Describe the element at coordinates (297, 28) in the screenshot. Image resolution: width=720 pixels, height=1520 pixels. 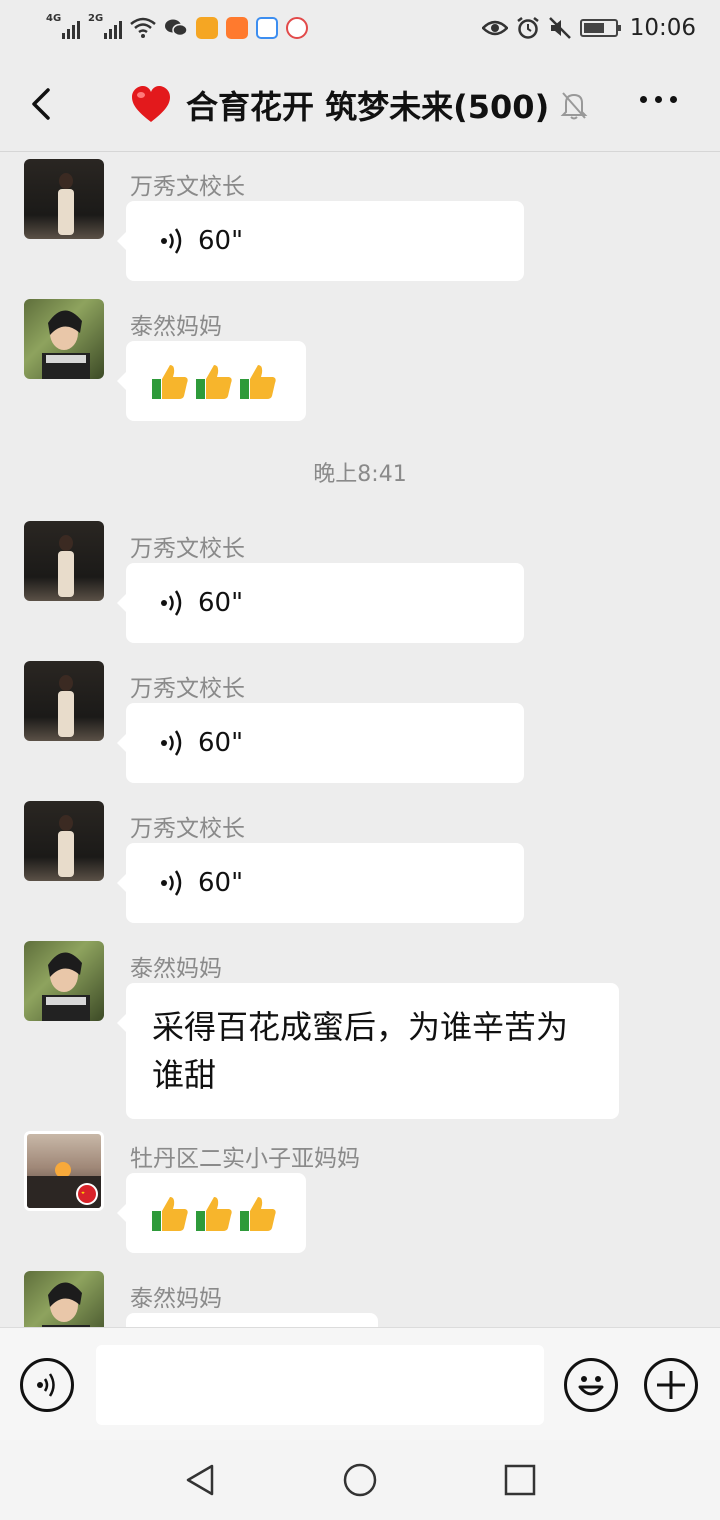
I see `location-app-icon` at that location.